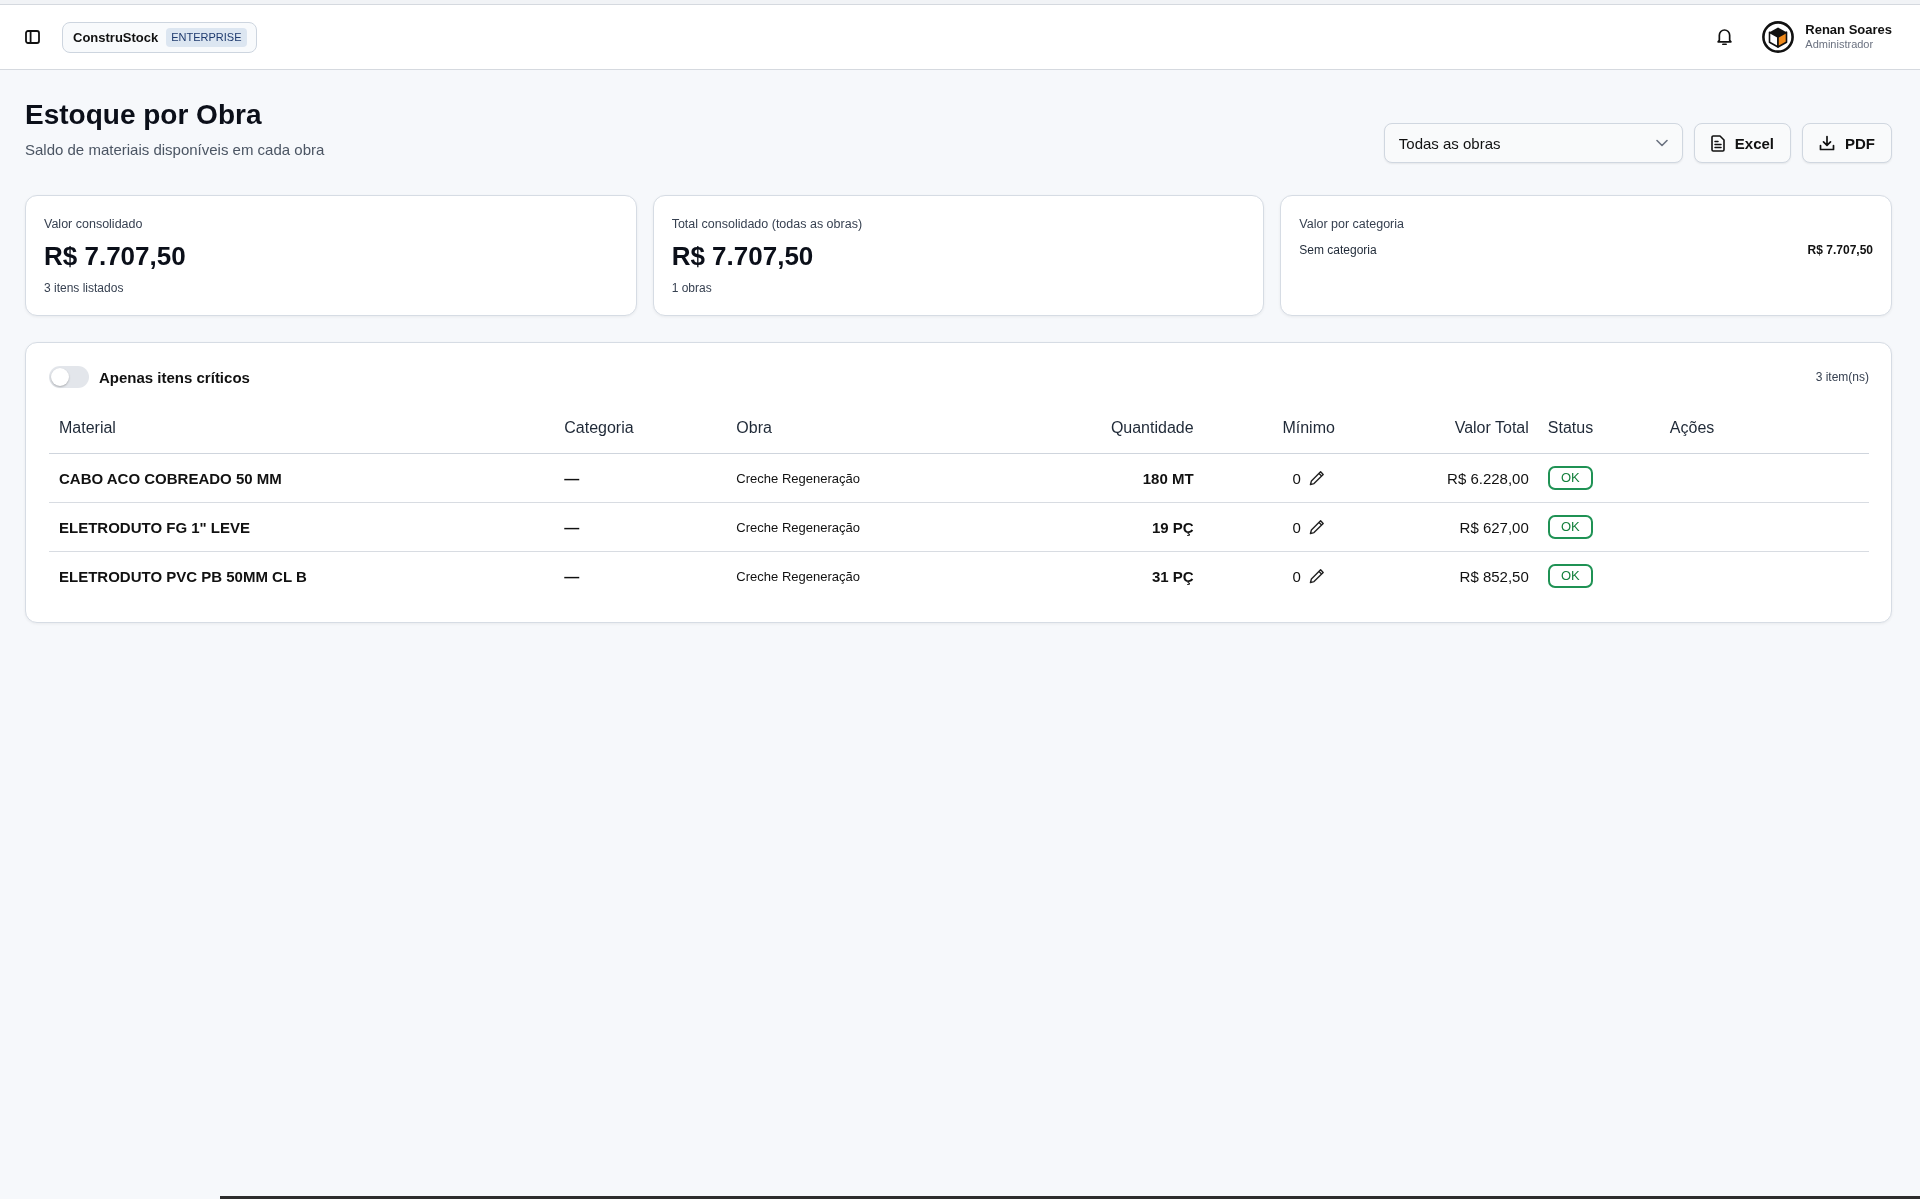 The width and height of the screenshot is (1920, 1199). Describe the element at coordinates (1764, 428) in the screenshot. I see `column-header: Ações` at that location.